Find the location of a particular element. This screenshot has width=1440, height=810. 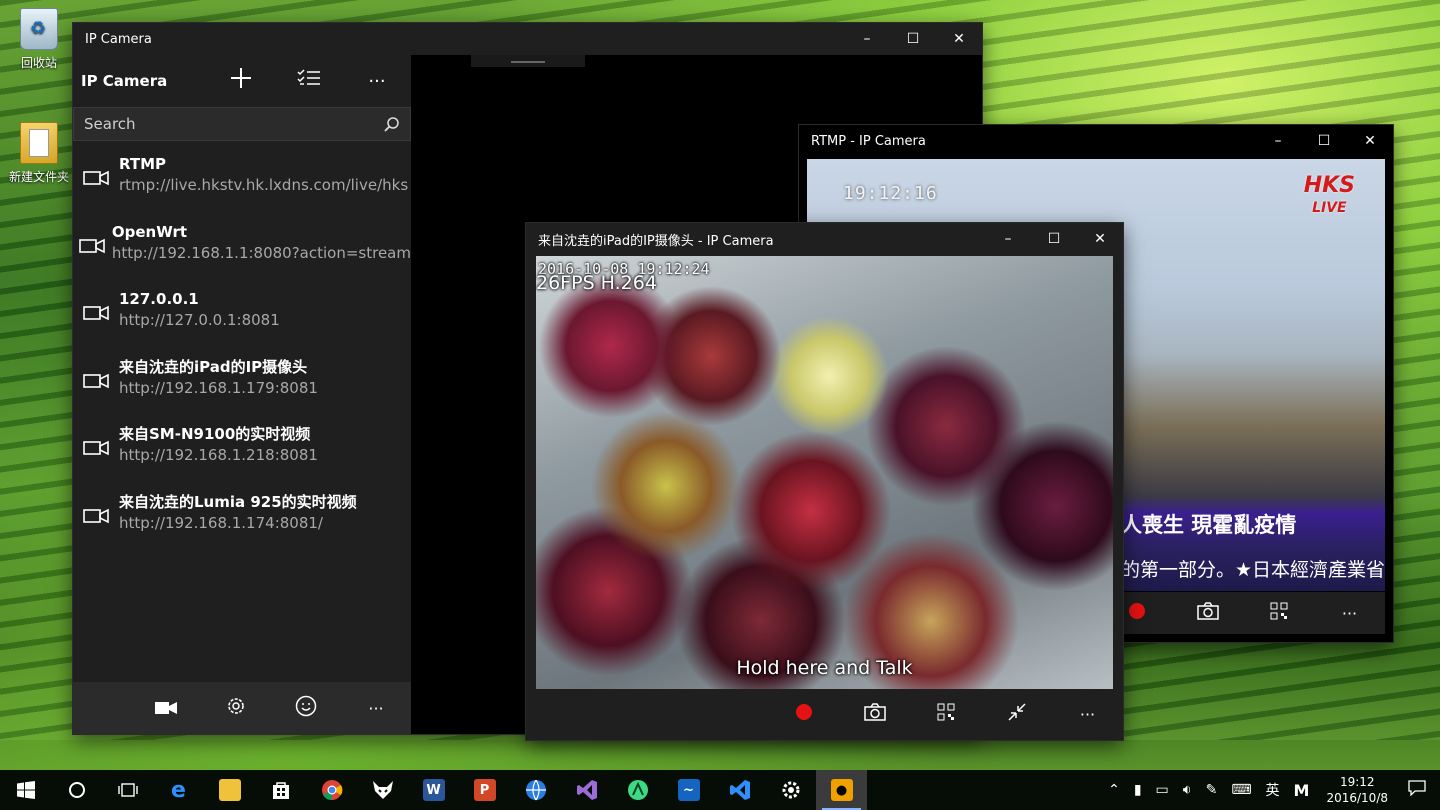

camera-item-ipad: 来自沈垚的iPad的IP摄像头 http://192.168.1.179:8081 is located at coordinates (242, 384).